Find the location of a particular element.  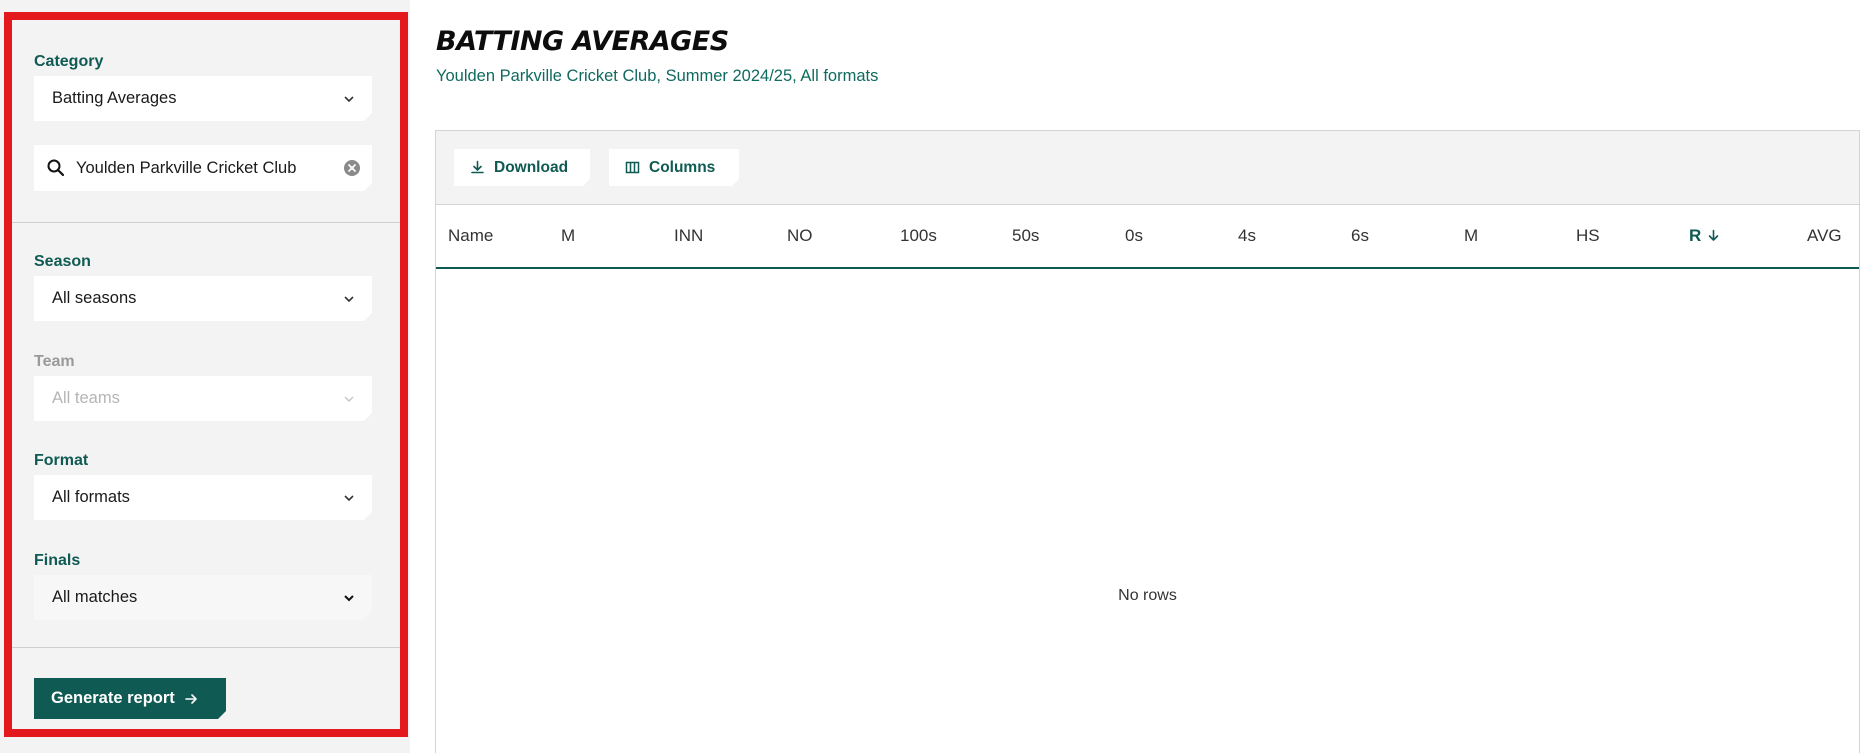

download-button: Download is located at coordinates (522, 167).